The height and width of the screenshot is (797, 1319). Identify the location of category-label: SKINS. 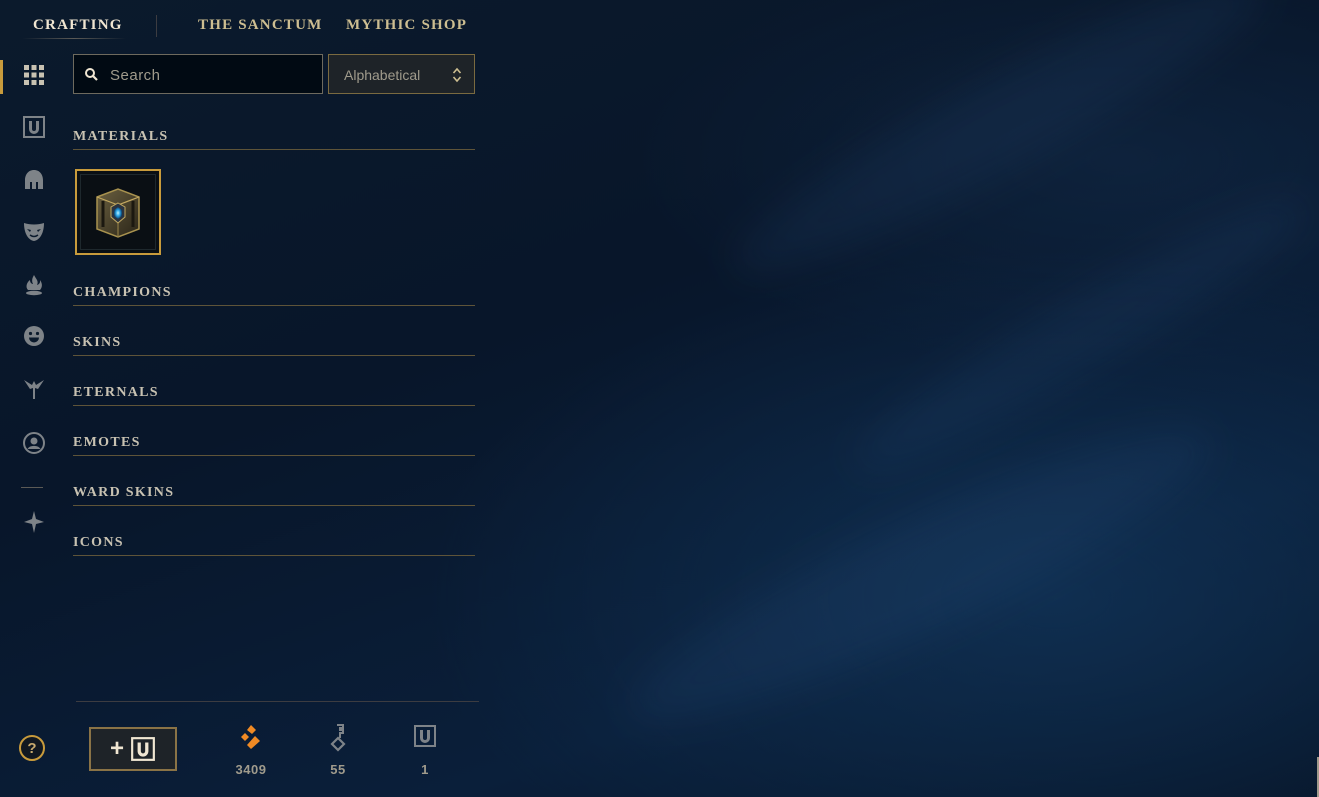
(97, 342).